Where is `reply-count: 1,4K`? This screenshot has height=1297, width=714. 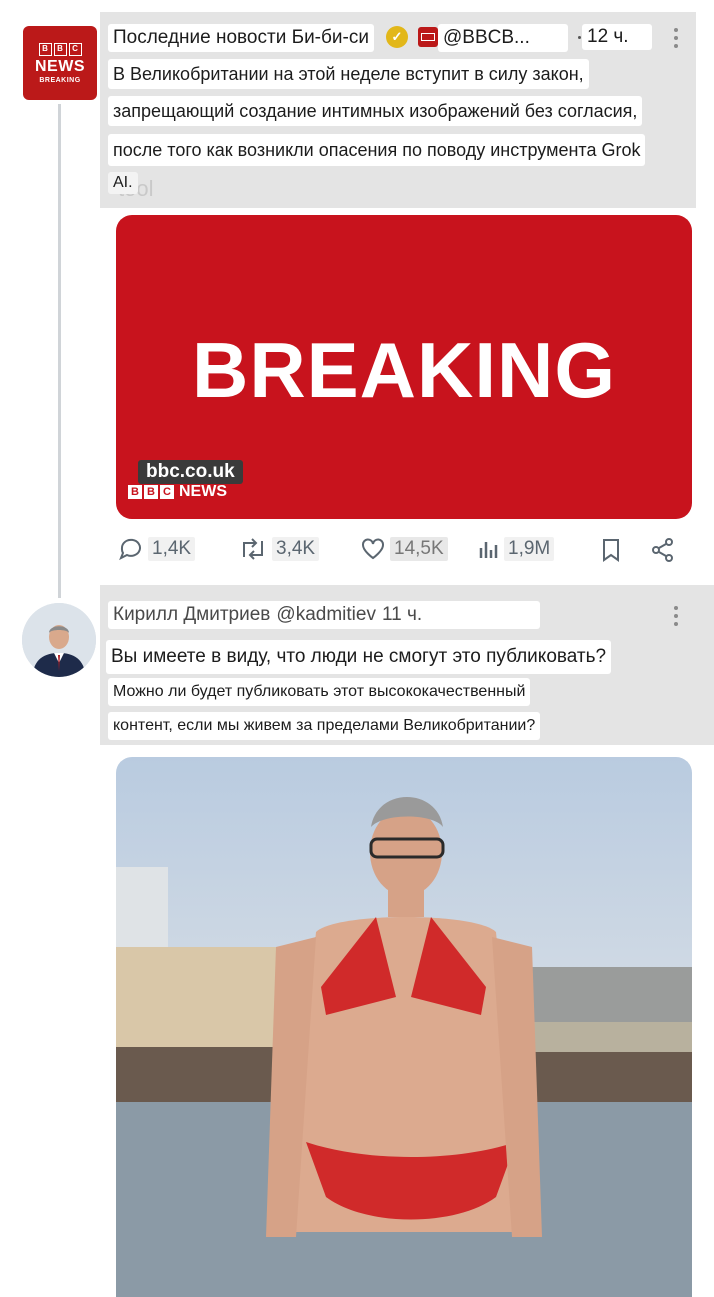
reply-count: 1,4K is located at coordinates (172, 549).